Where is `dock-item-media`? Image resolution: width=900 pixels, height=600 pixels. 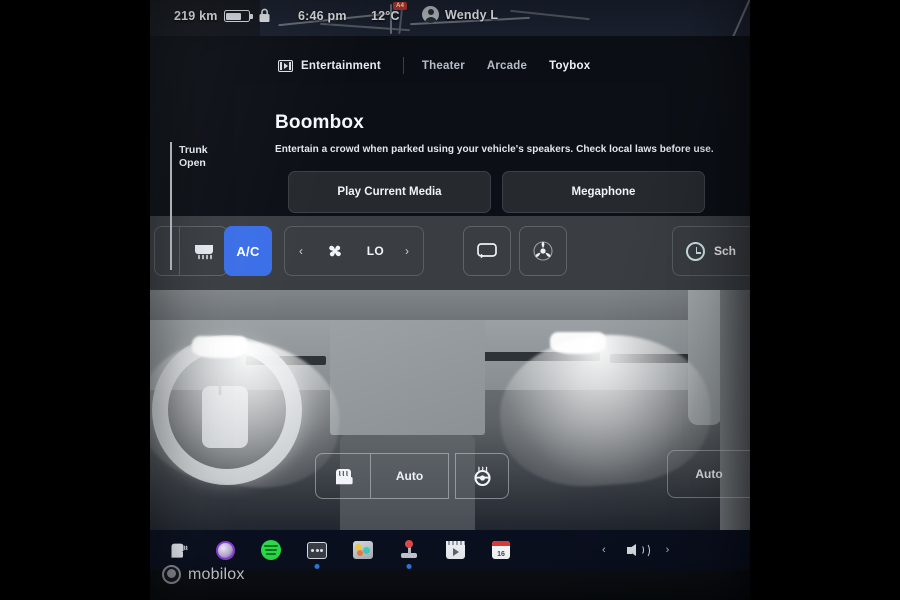 dock-item-media is located at coordinates (455, 550).